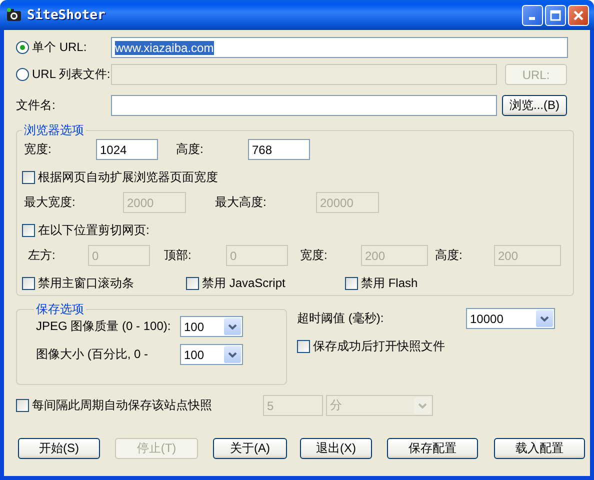 The width and height of the screenshot is (594, 480). I want to click on checkbox: 每间隔此周期自动保存该站点快照, so click(139, 405).